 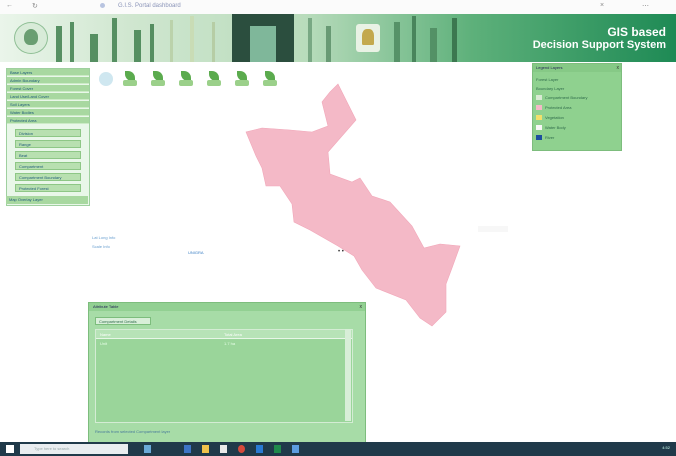 I want to click on map-latlong-link: Lat Long Info, so click(x=103, y=237).